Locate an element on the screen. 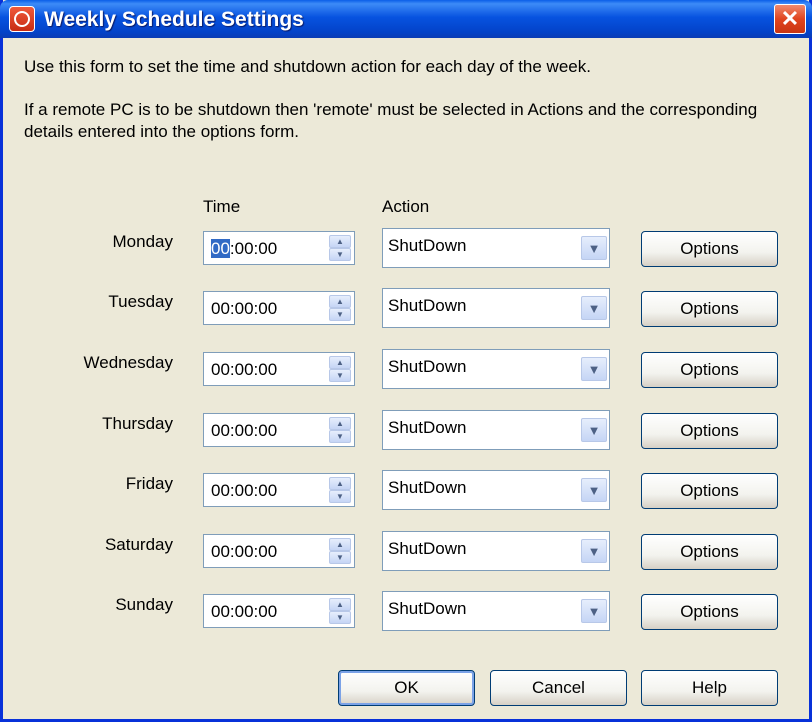 Image resolution: width=812 pixels, height=722 pixels. day-row-saturday: Saturday 00:00:00 ▲ ▼ ShutDown ▼ Options is located at coordinates (406, 551).